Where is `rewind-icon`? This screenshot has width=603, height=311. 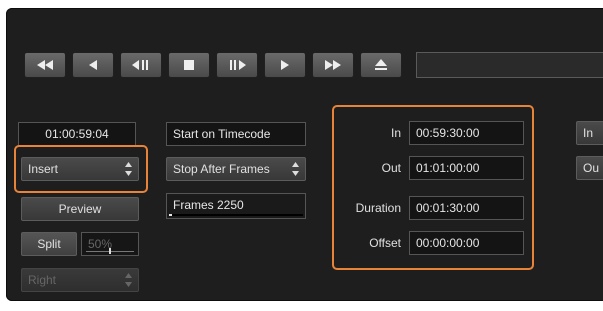 rewind-icon is located at coordinates (45, 65).